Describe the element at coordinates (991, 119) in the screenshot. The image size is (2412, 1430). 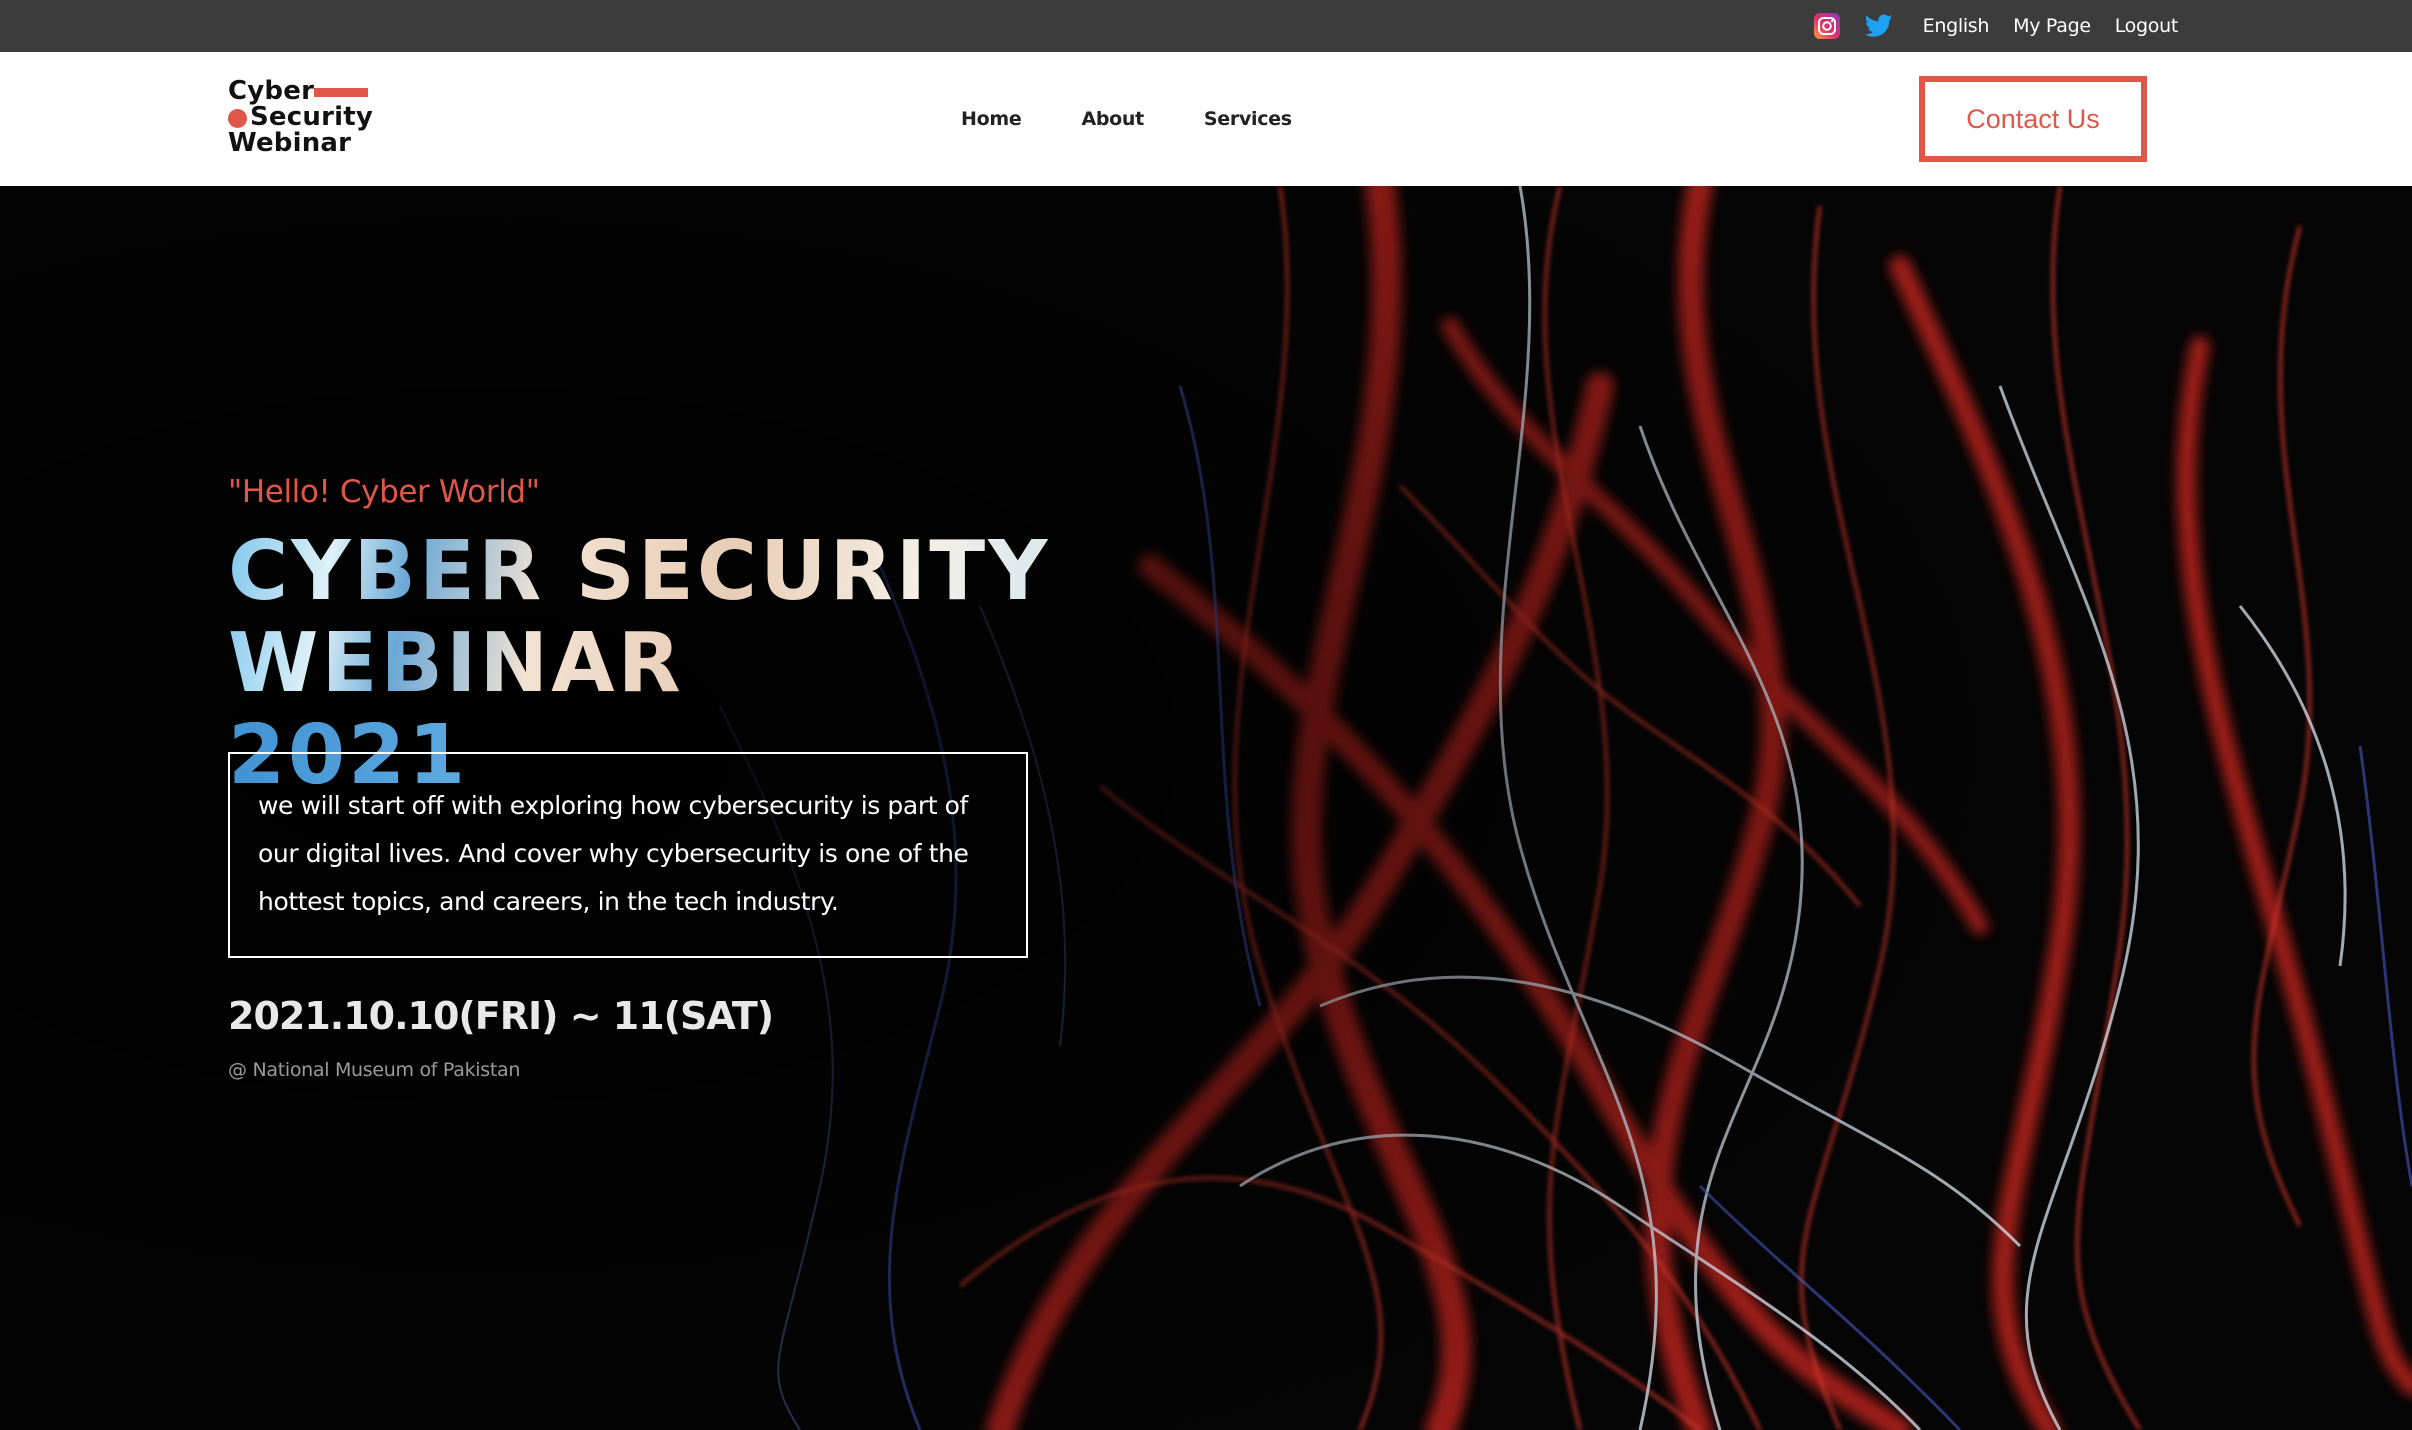
I see `nav-home: Home` at that location.